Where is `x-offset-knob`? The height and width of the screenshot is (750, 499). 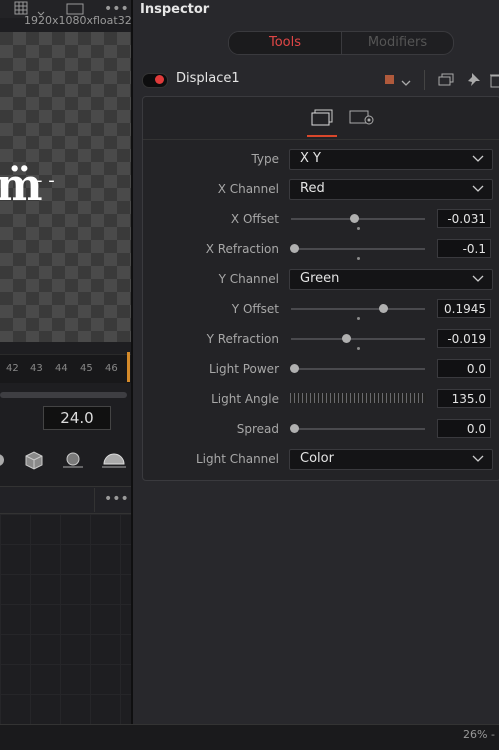
x-offset-knob is located at coordinates (354, 218).